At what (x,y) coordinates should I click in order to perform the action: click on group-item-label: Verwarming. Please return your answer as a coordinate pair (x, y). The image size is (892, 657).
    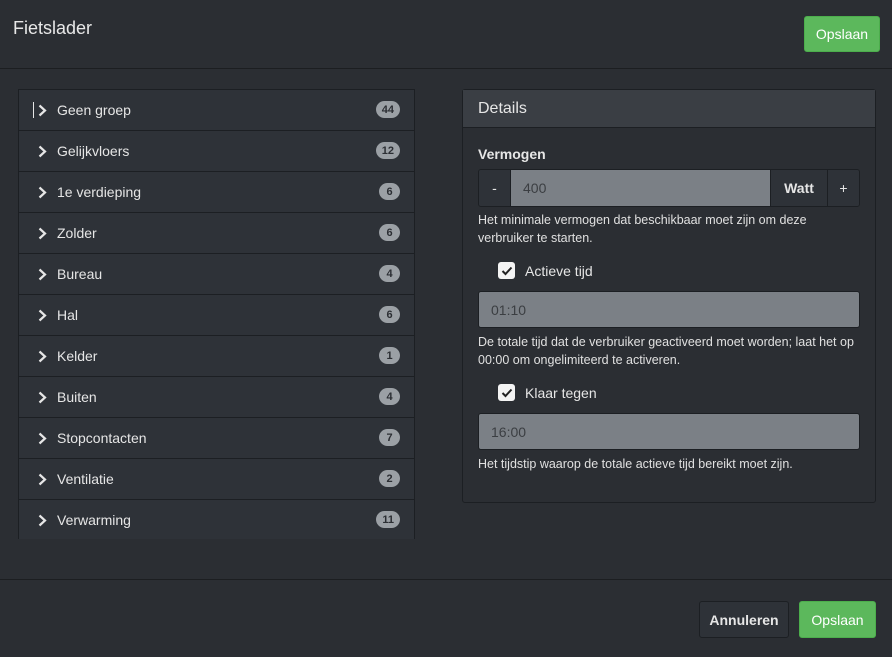
    Looking at the image, I should click on (94, 520).